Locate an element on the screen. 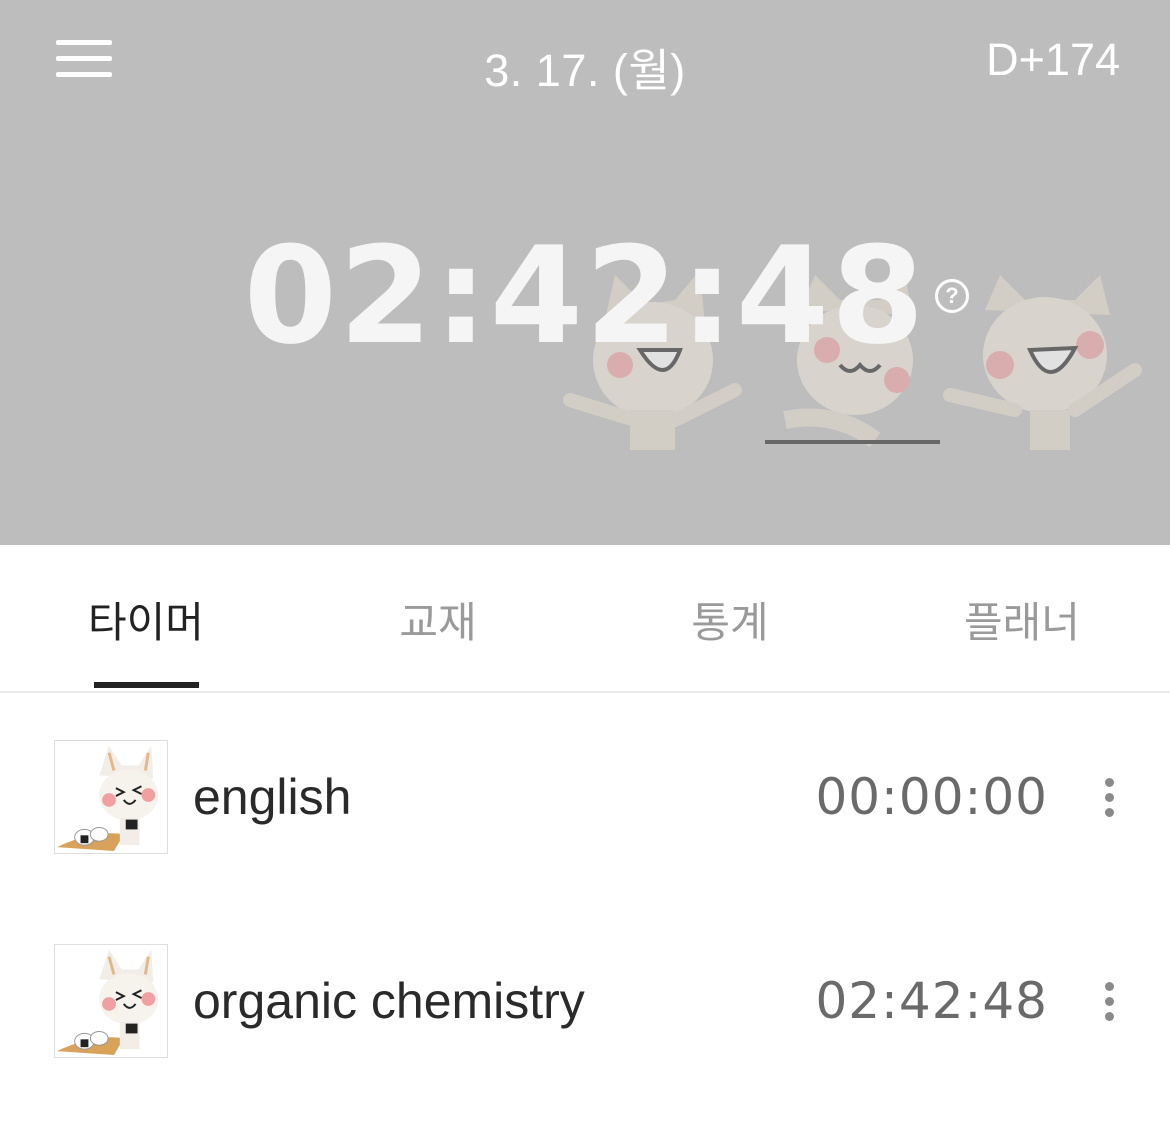 The width and height of the screenshot is (1170, 1140). tab-planner: 플래너 is located at coordinates (1022, 619).